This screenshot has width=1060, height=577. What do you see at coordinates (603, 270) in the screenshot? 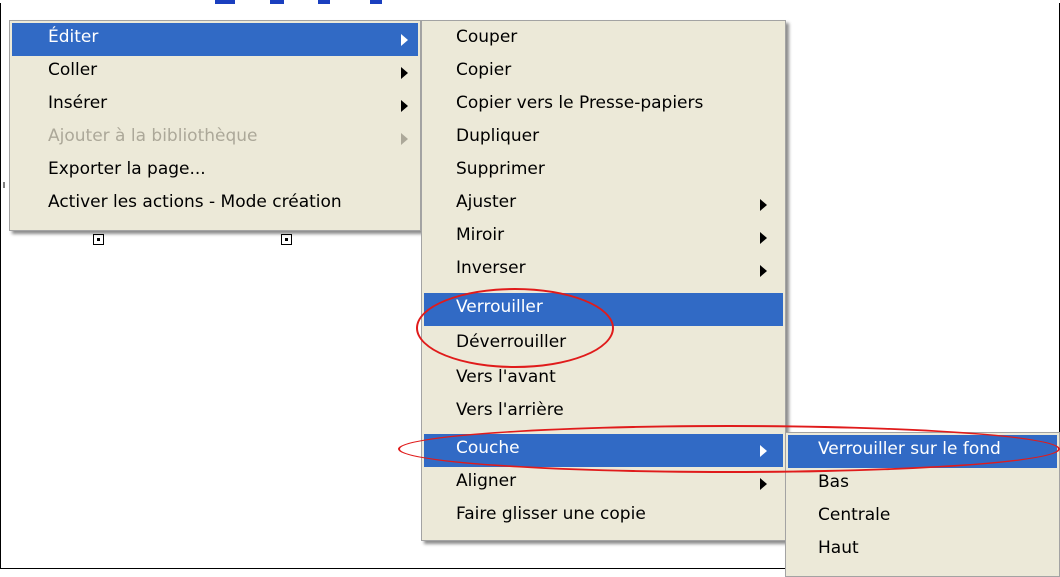
I see `menu-item-inverser: Inverser` at bounding box center [603, 270].